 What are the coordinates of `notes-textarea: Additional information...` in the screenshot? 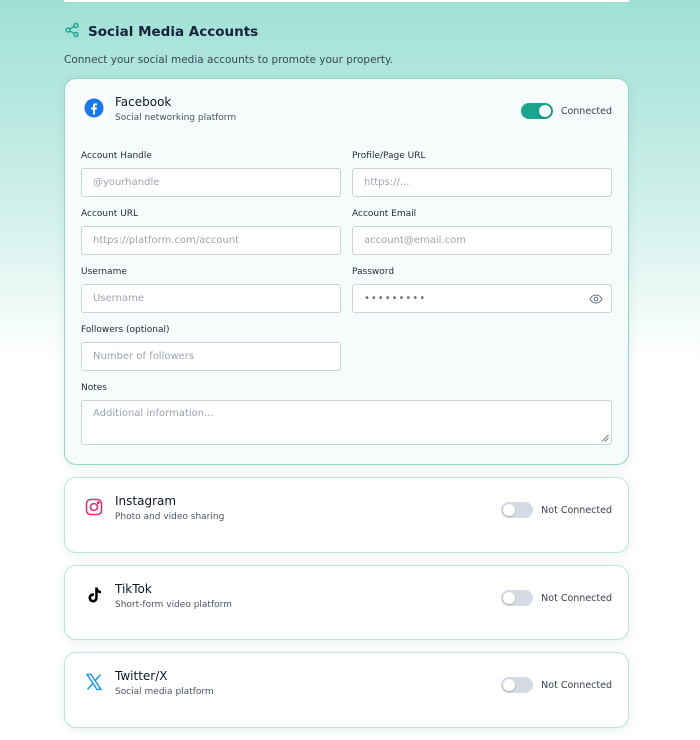 It's located at (346, 422).